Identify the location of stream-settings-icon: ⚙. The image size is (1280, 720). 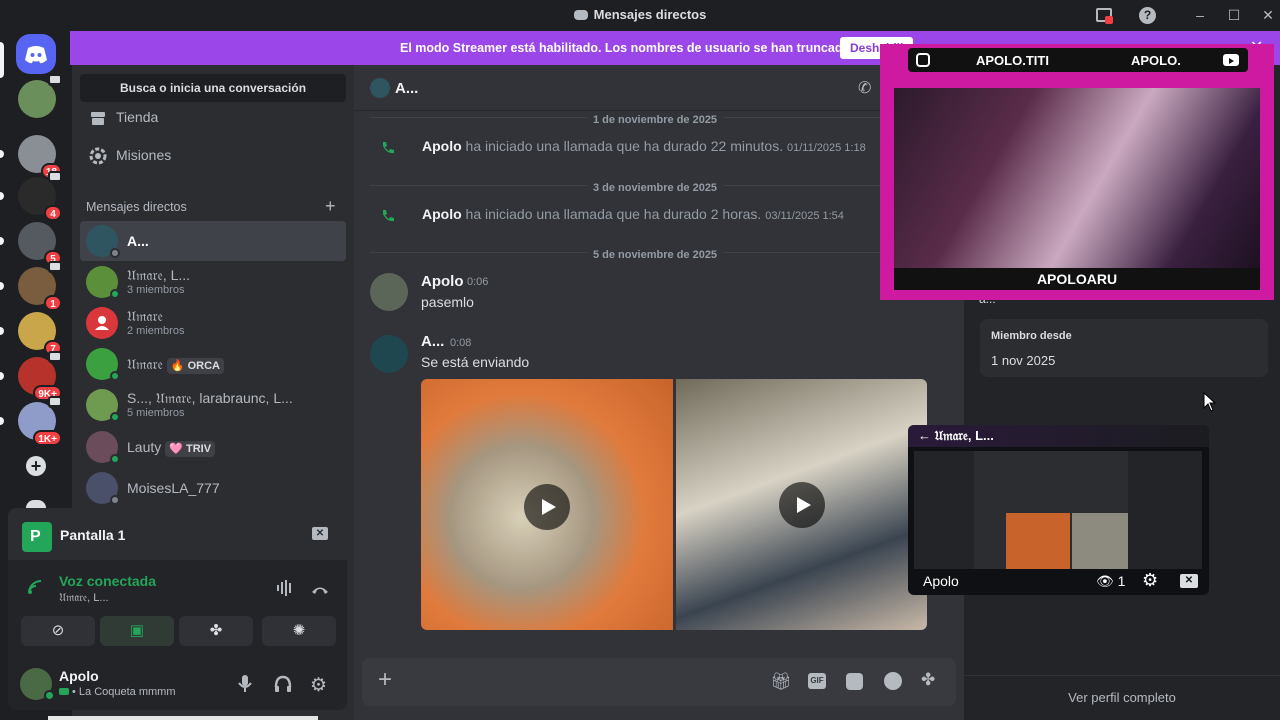
(1150, 580).